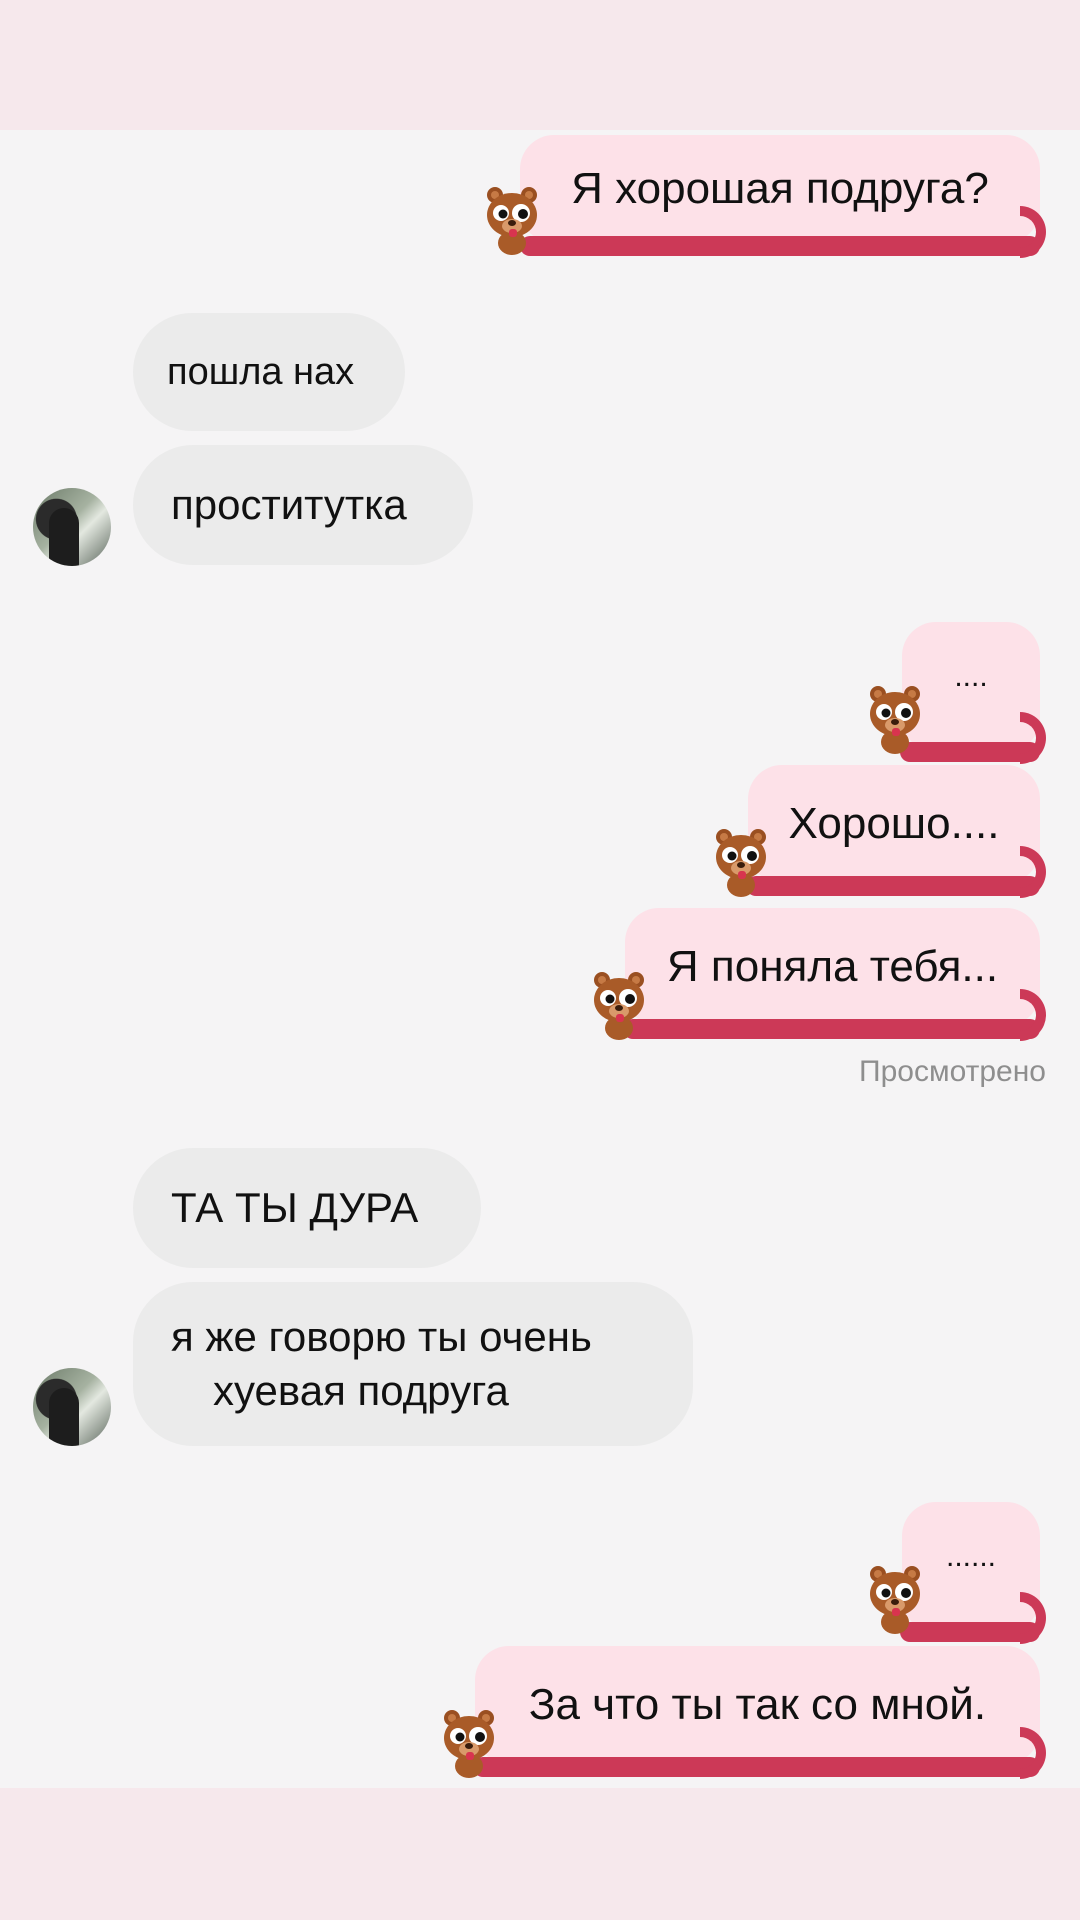  Describe the element at coordinates (381, 1336) in the screenshot. I see `message-text-line-1: я же говорю ты очень` at that location.